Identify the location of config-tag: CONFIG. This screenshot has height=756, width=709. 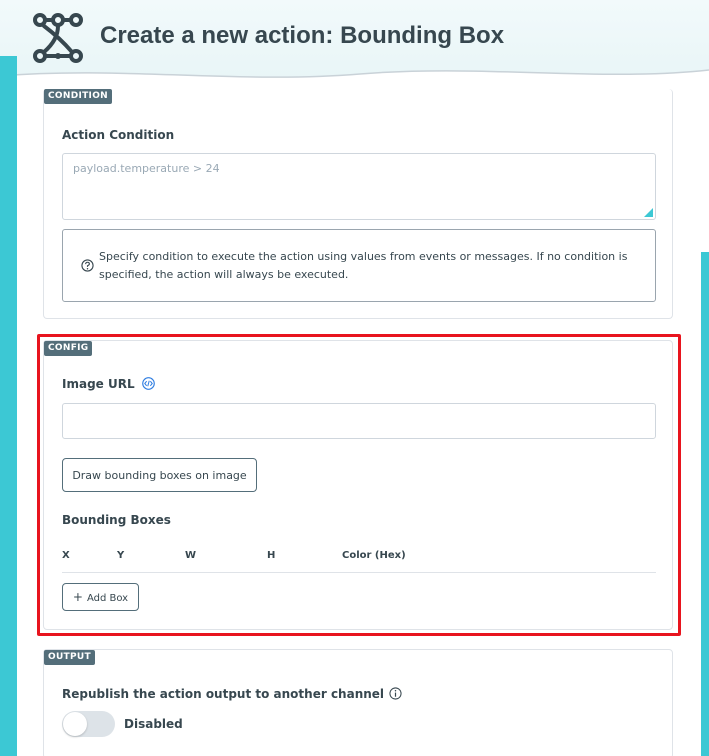
(68, 348).